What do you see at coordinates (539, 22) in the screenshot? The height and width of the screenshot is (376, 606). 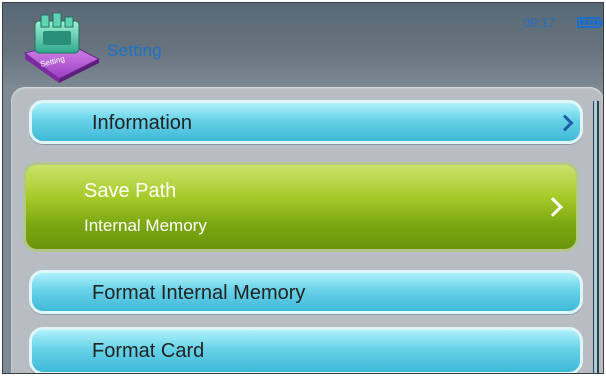 I see `clock: 09:17` at bounding box center [539, 22].